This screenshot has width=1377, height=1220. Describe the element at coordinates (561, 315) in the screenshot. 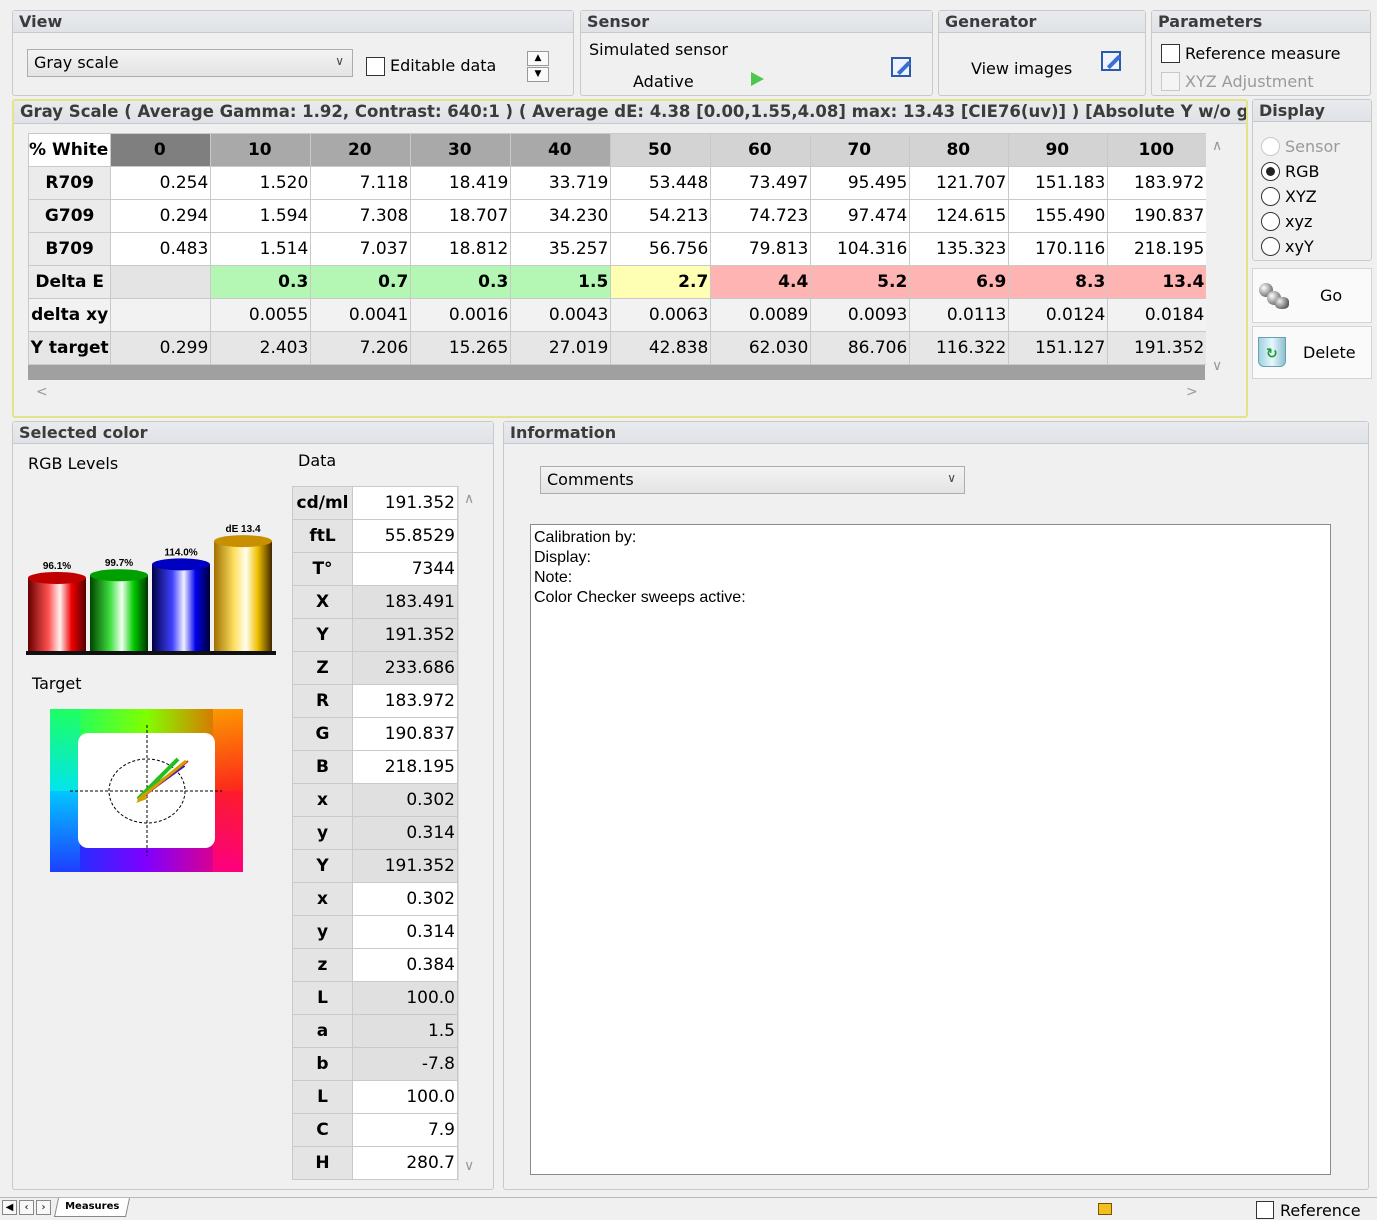

I see `table-cell: 0.0043` at that location.